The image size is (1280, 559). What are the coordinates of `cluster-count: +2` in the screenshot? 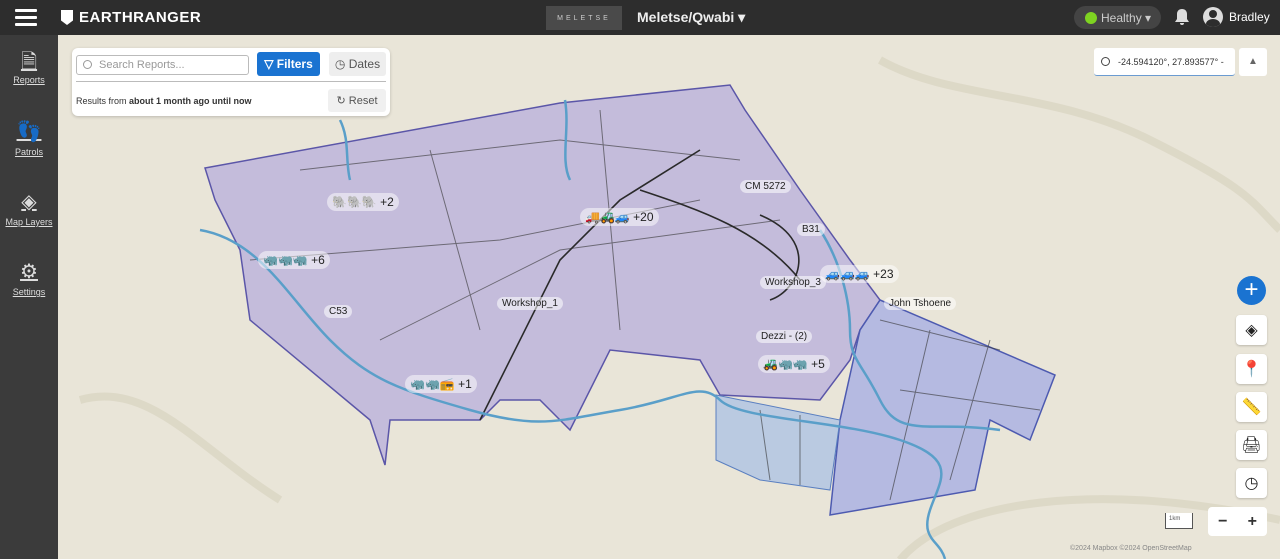 It's located at (387, 202).